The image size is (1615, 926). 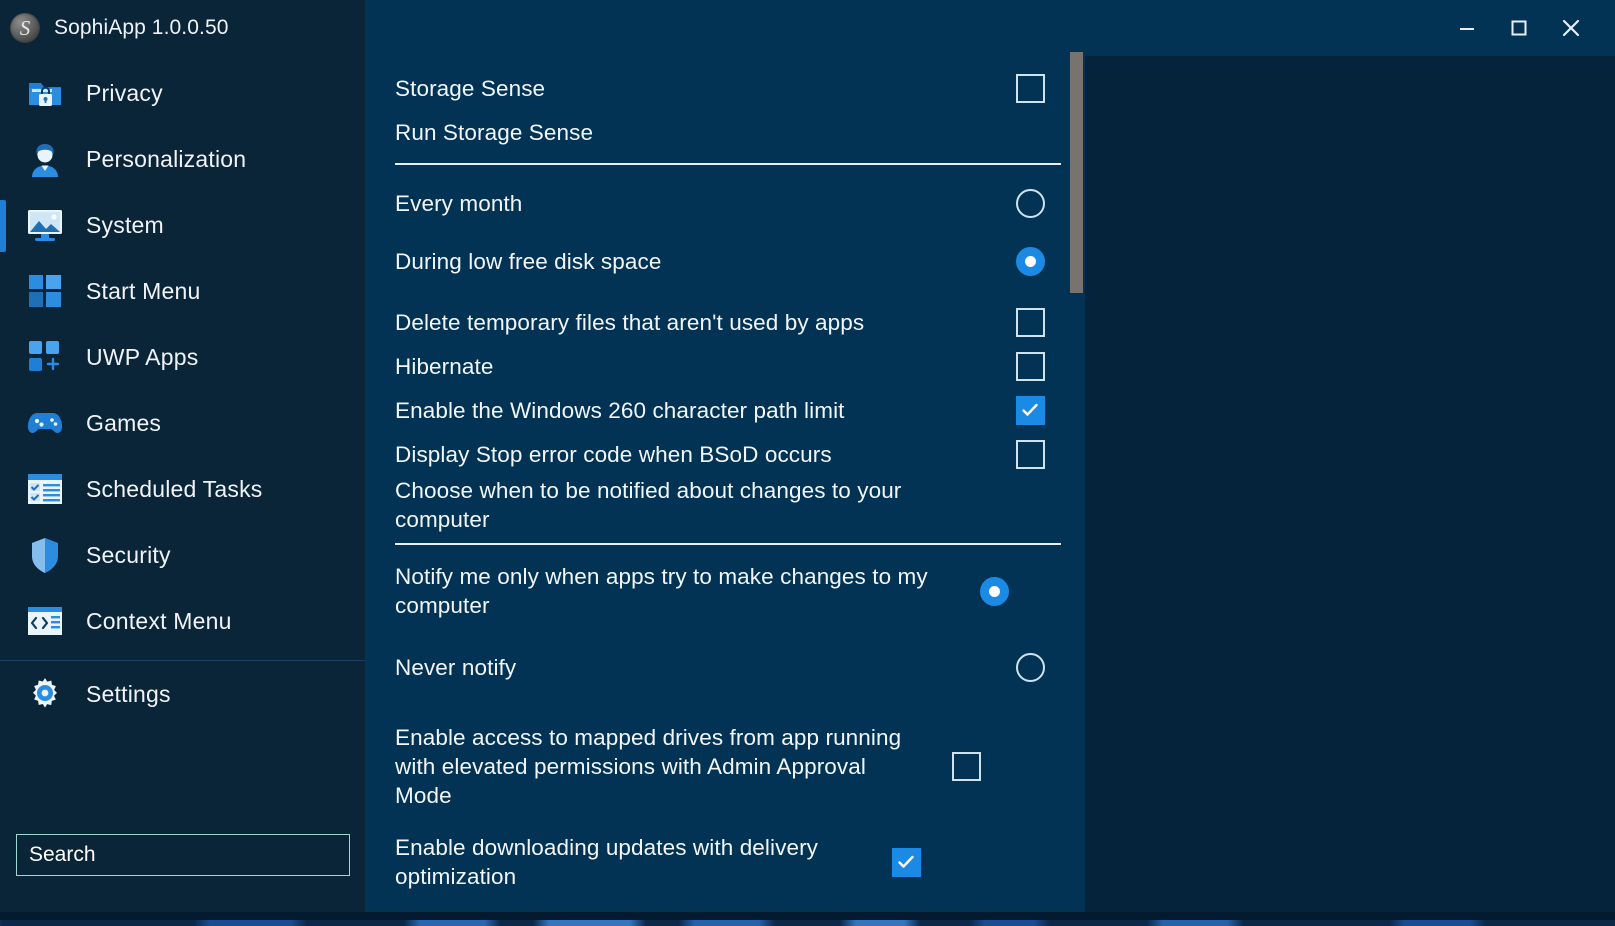 I want to click on checkbox-display-stop-error-code, so click(x=1030, y=454).